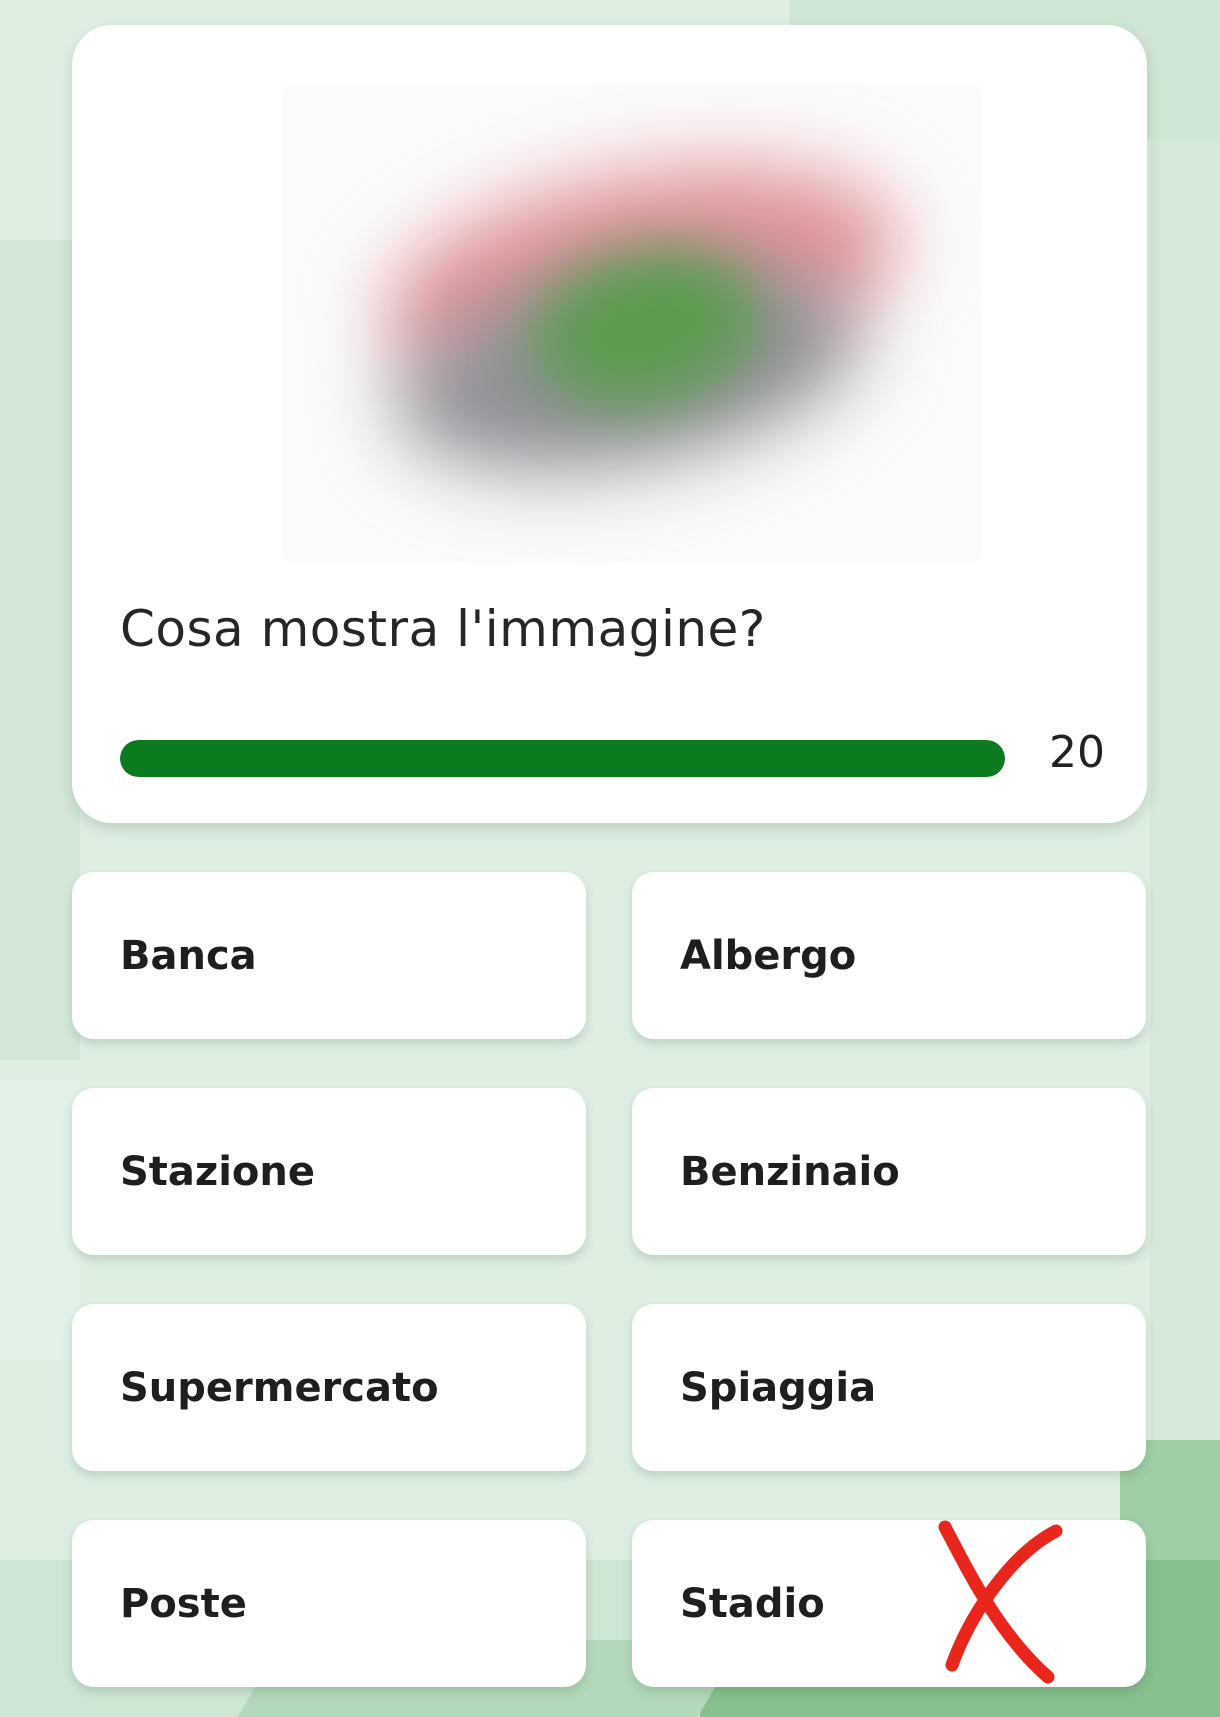 The width and height of the screenshot is (1220, 1717). I want to click on answer-label: Poste, so click(183, 1603).